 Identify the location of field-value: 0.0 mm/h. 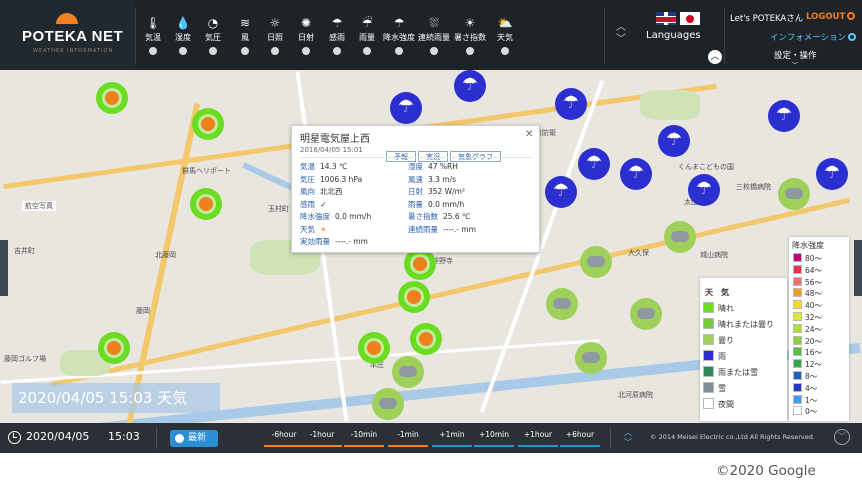
(446, 204).